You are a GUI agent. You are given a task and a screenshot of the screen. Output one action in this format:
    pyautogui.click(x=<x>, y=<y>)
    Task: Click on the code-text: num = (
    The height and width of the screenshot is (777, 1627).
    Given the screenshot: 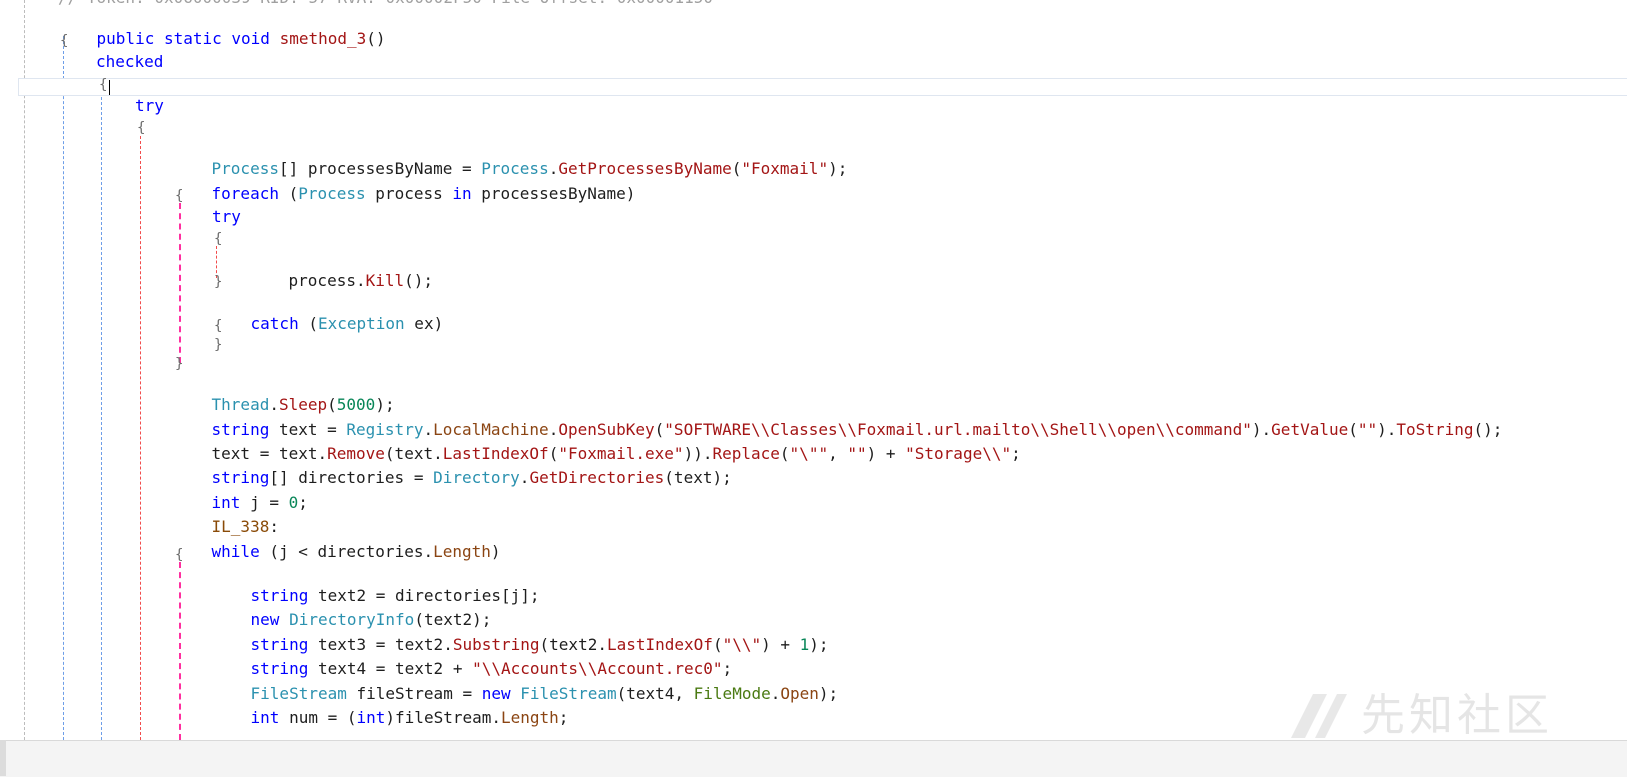 What is the action you would take?
    pyautogui.click(x=318, y=717)
    